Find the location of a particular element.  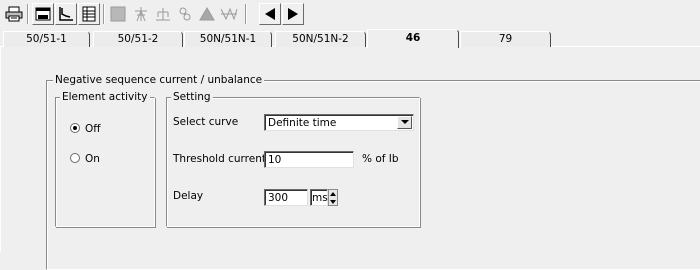

radio-off is located at coordinates (75, 128).